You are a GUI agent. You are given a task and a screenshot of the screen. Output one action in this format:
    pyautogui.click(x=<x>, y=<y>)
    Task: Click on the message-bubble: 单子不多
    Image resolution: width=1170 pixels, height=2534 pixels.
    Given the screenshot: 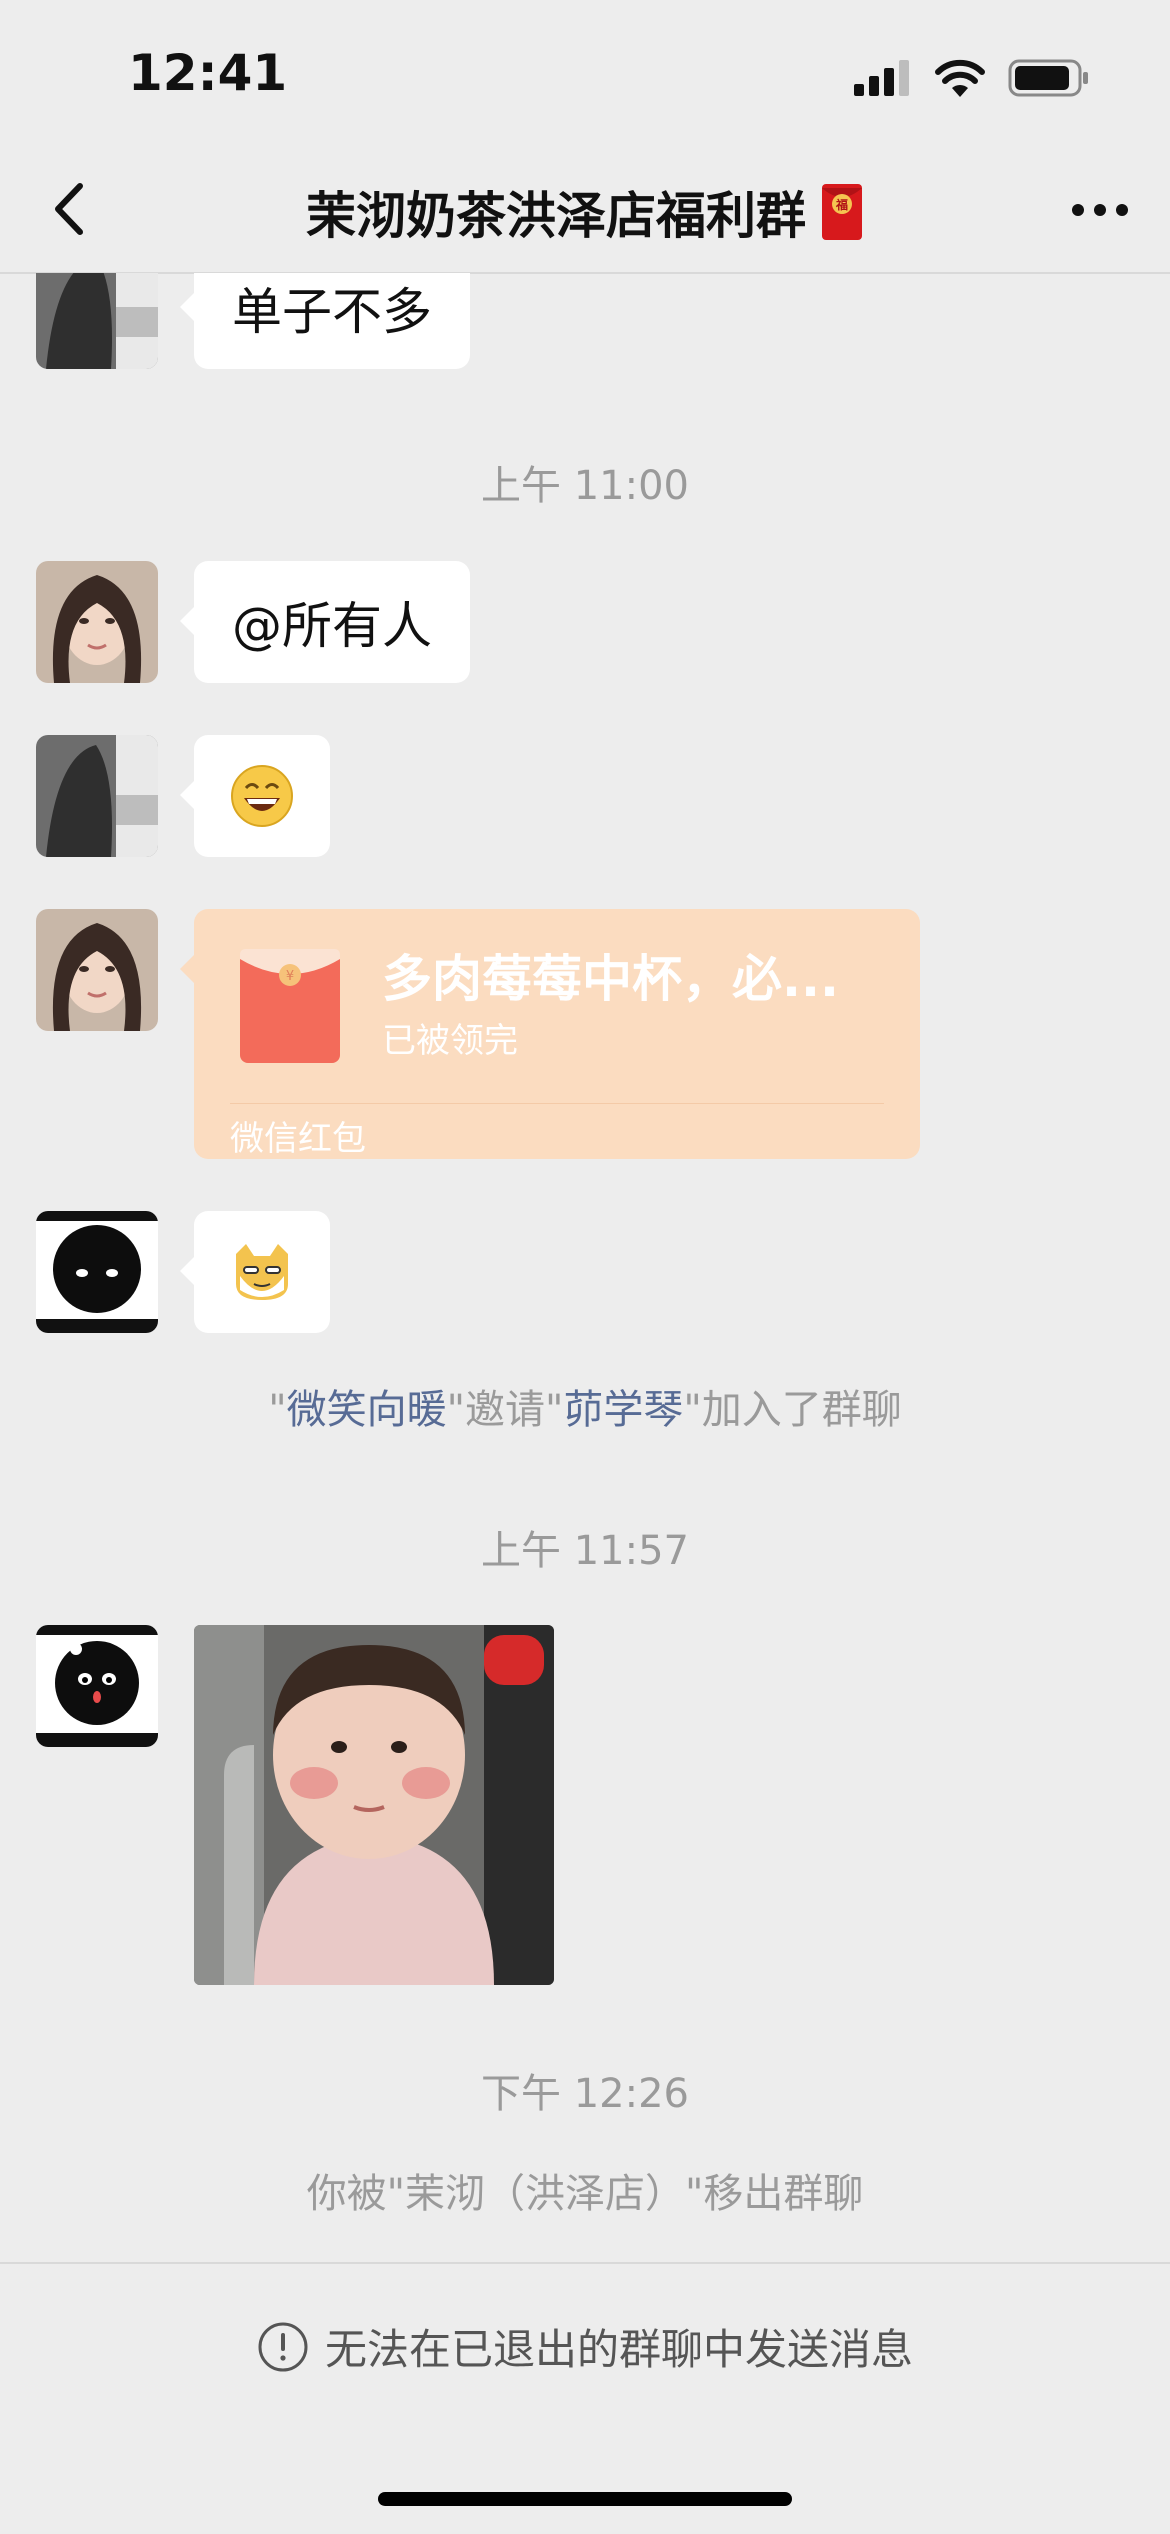 What is the action you would take?
    pyautogui.click(x=325, y=321)
    